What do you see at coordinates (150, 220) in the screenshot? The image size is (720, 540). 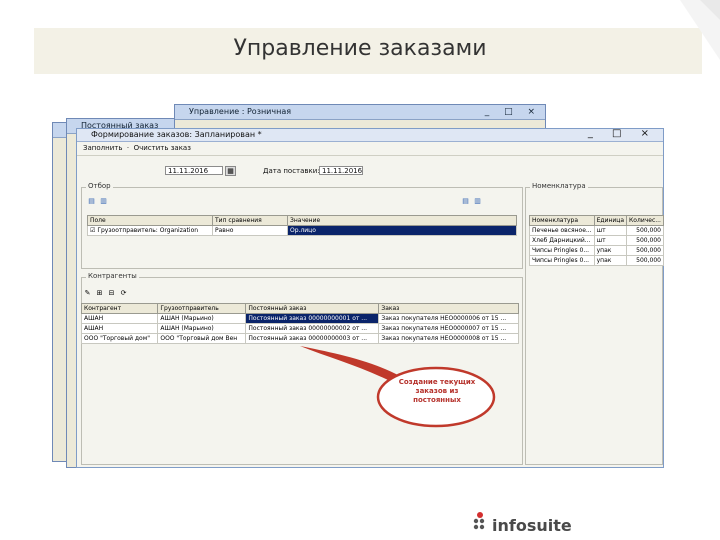 I see `filter-col-field: Поле` at bounding box center [150, 220].